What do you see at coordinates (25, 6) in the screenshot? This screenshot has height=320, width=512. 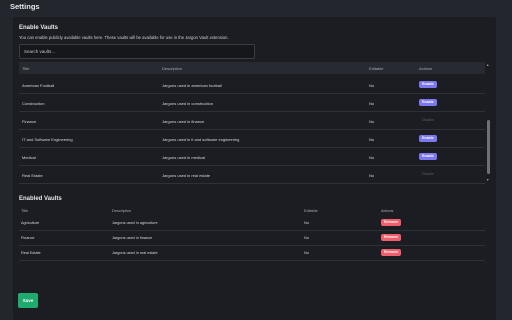 I see `page-title: Settings` at bounding box center [25, 6].